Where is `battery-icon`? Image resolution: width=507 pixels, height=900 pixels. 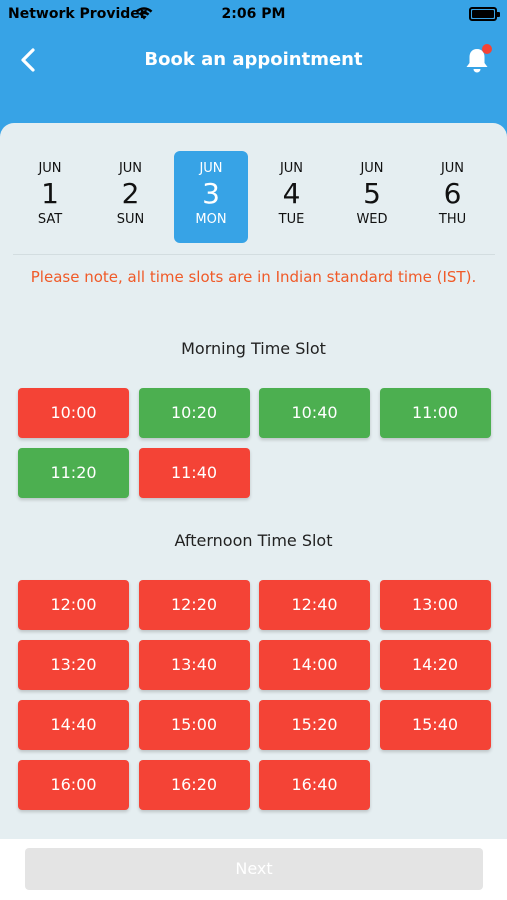
battery-icon is located at coordinates (484, 14).